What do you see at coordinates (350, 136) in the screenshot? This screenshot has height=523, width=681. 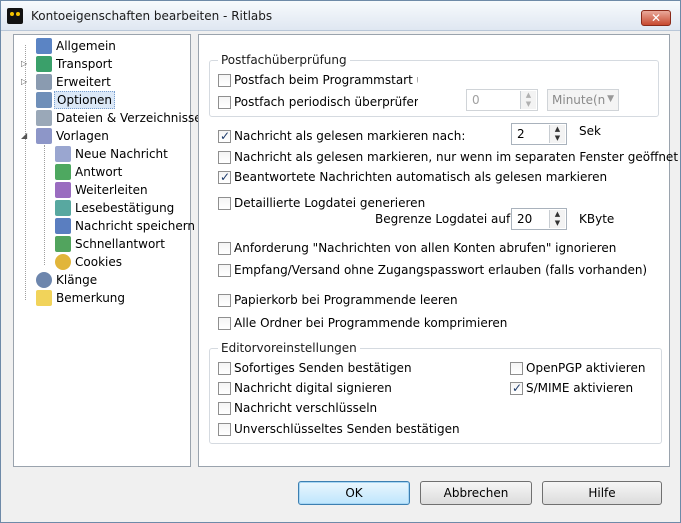 I see `checkbox-label: Nachricht als gelesen markieren nach:` at bounding box center [350, 136].